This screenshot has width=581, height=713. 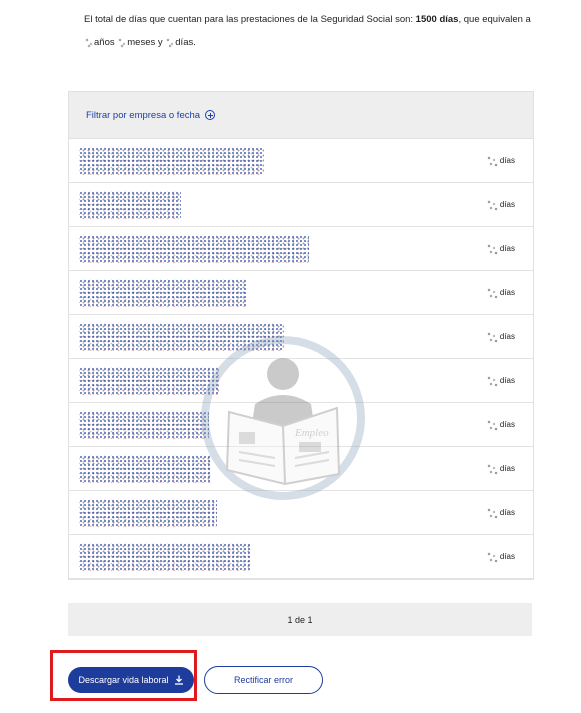 I want to click on download-icon, so click(x=178, y=680).